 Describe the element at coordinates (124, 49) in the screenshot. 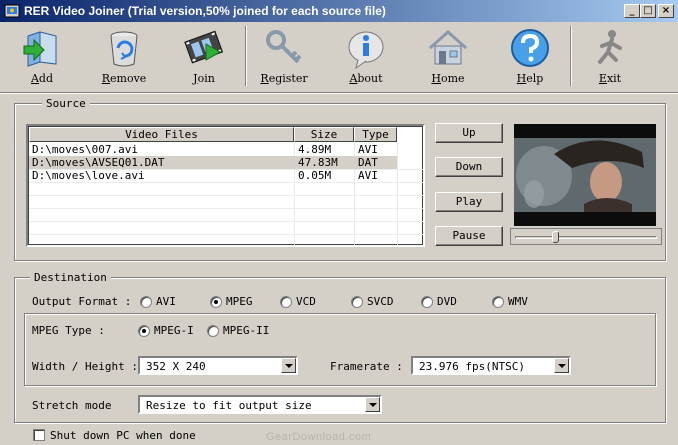

I see `recycle-bin-icon` at that location.